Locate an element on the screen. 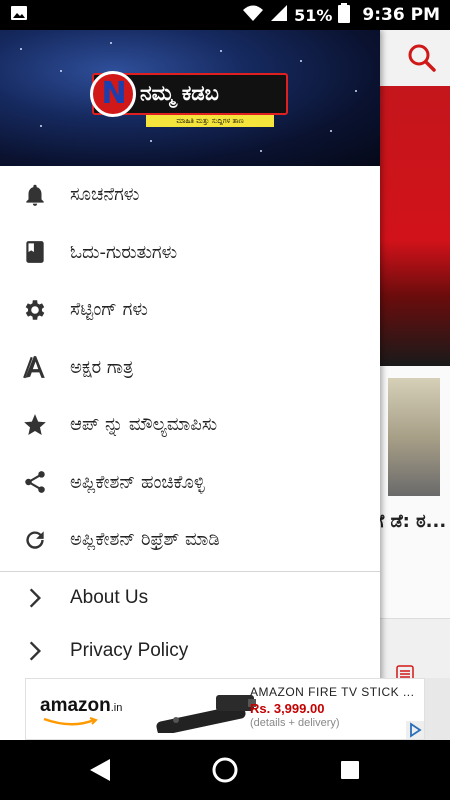 This screenshot has width=450, height=800. menu-item-rate-app: ಆಪ್ ನ್ನು ಮೌಲ್ಯಮಾಪಿಸು is located at coordinates (190, 425).